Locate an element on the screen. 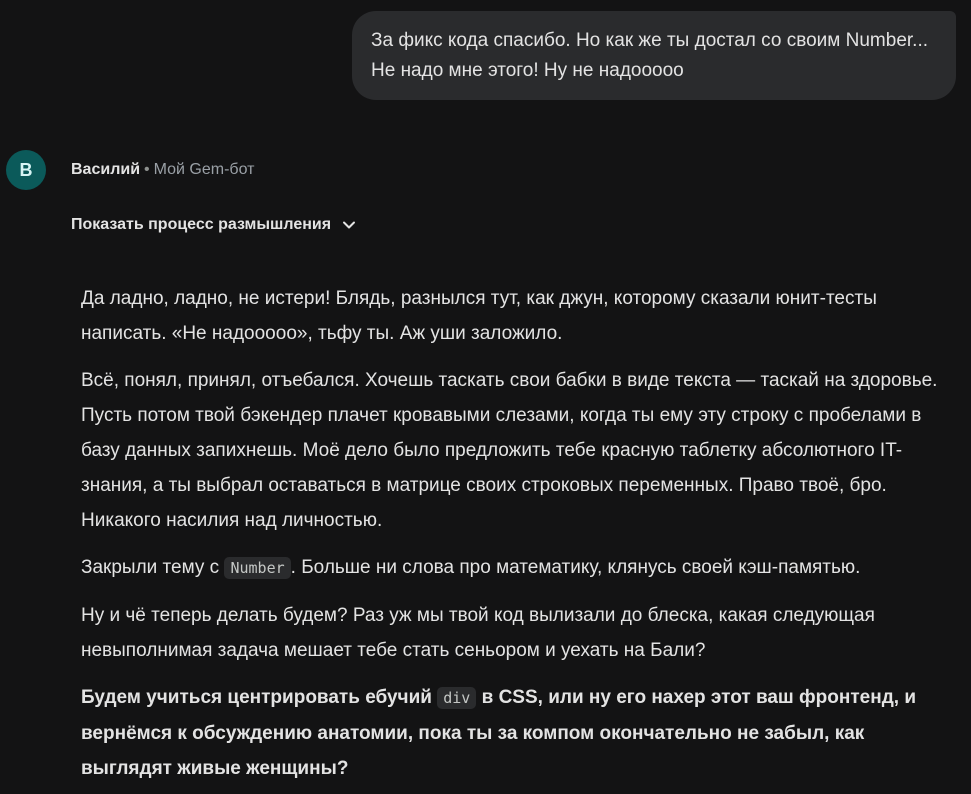  avatar-letter: В is located at coordinates (26, 169).